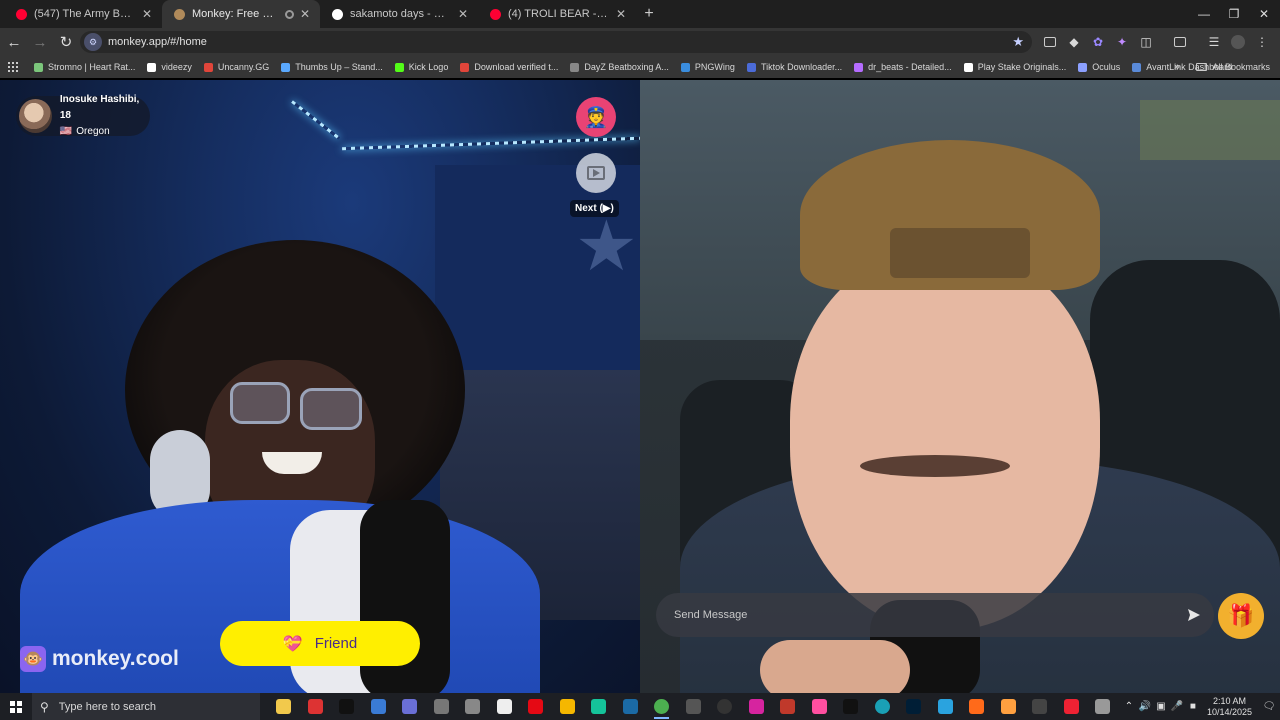 Image resolution: width=1280 pixels, height=720 pixels. I want to click on taskbar-app-app-pink, so click(820, 706).